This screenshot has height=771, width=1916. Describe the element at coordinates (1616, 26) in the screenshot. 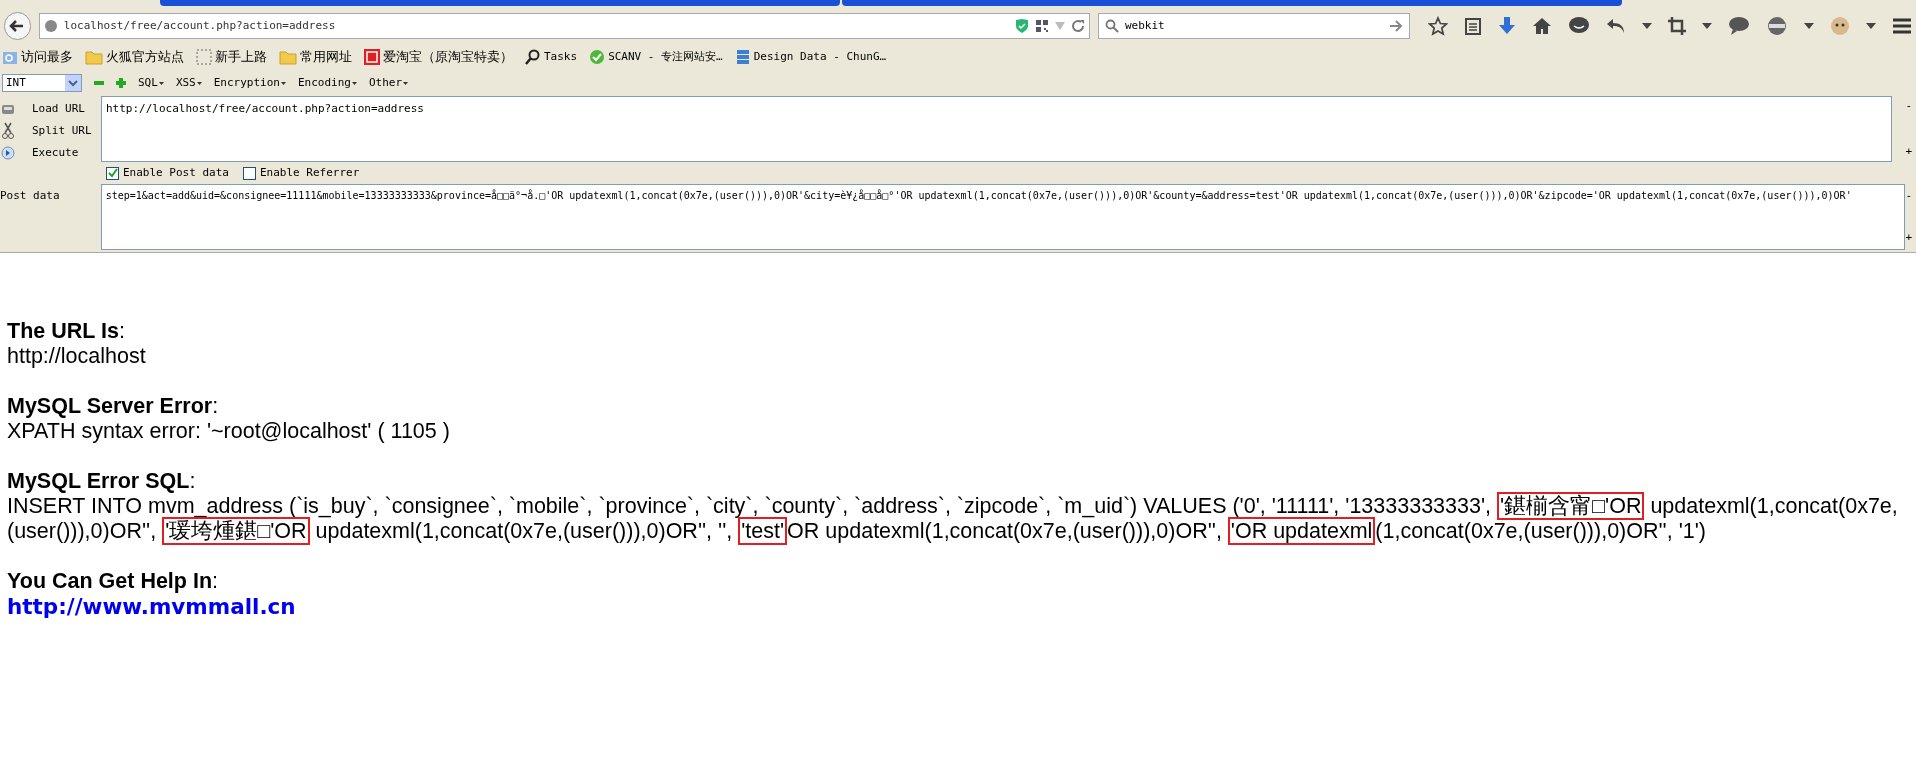

I see `undo-icon` at that location.